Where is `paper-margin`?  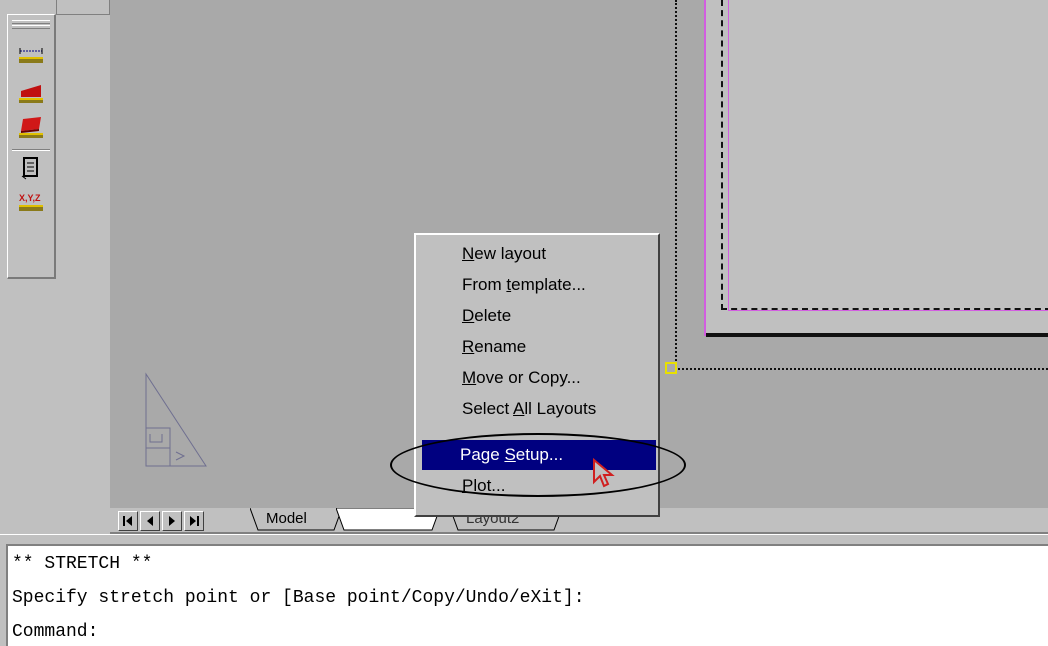 paper-margin is located at coordinates (888, 155).